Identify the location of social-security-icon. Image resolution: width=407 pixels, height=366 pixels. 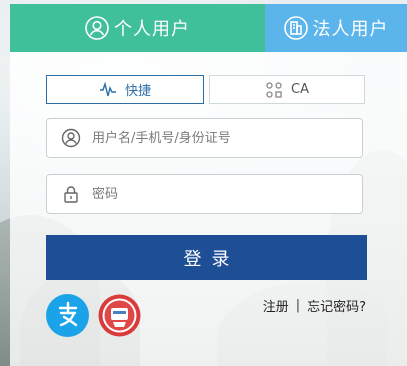
(119, 315).